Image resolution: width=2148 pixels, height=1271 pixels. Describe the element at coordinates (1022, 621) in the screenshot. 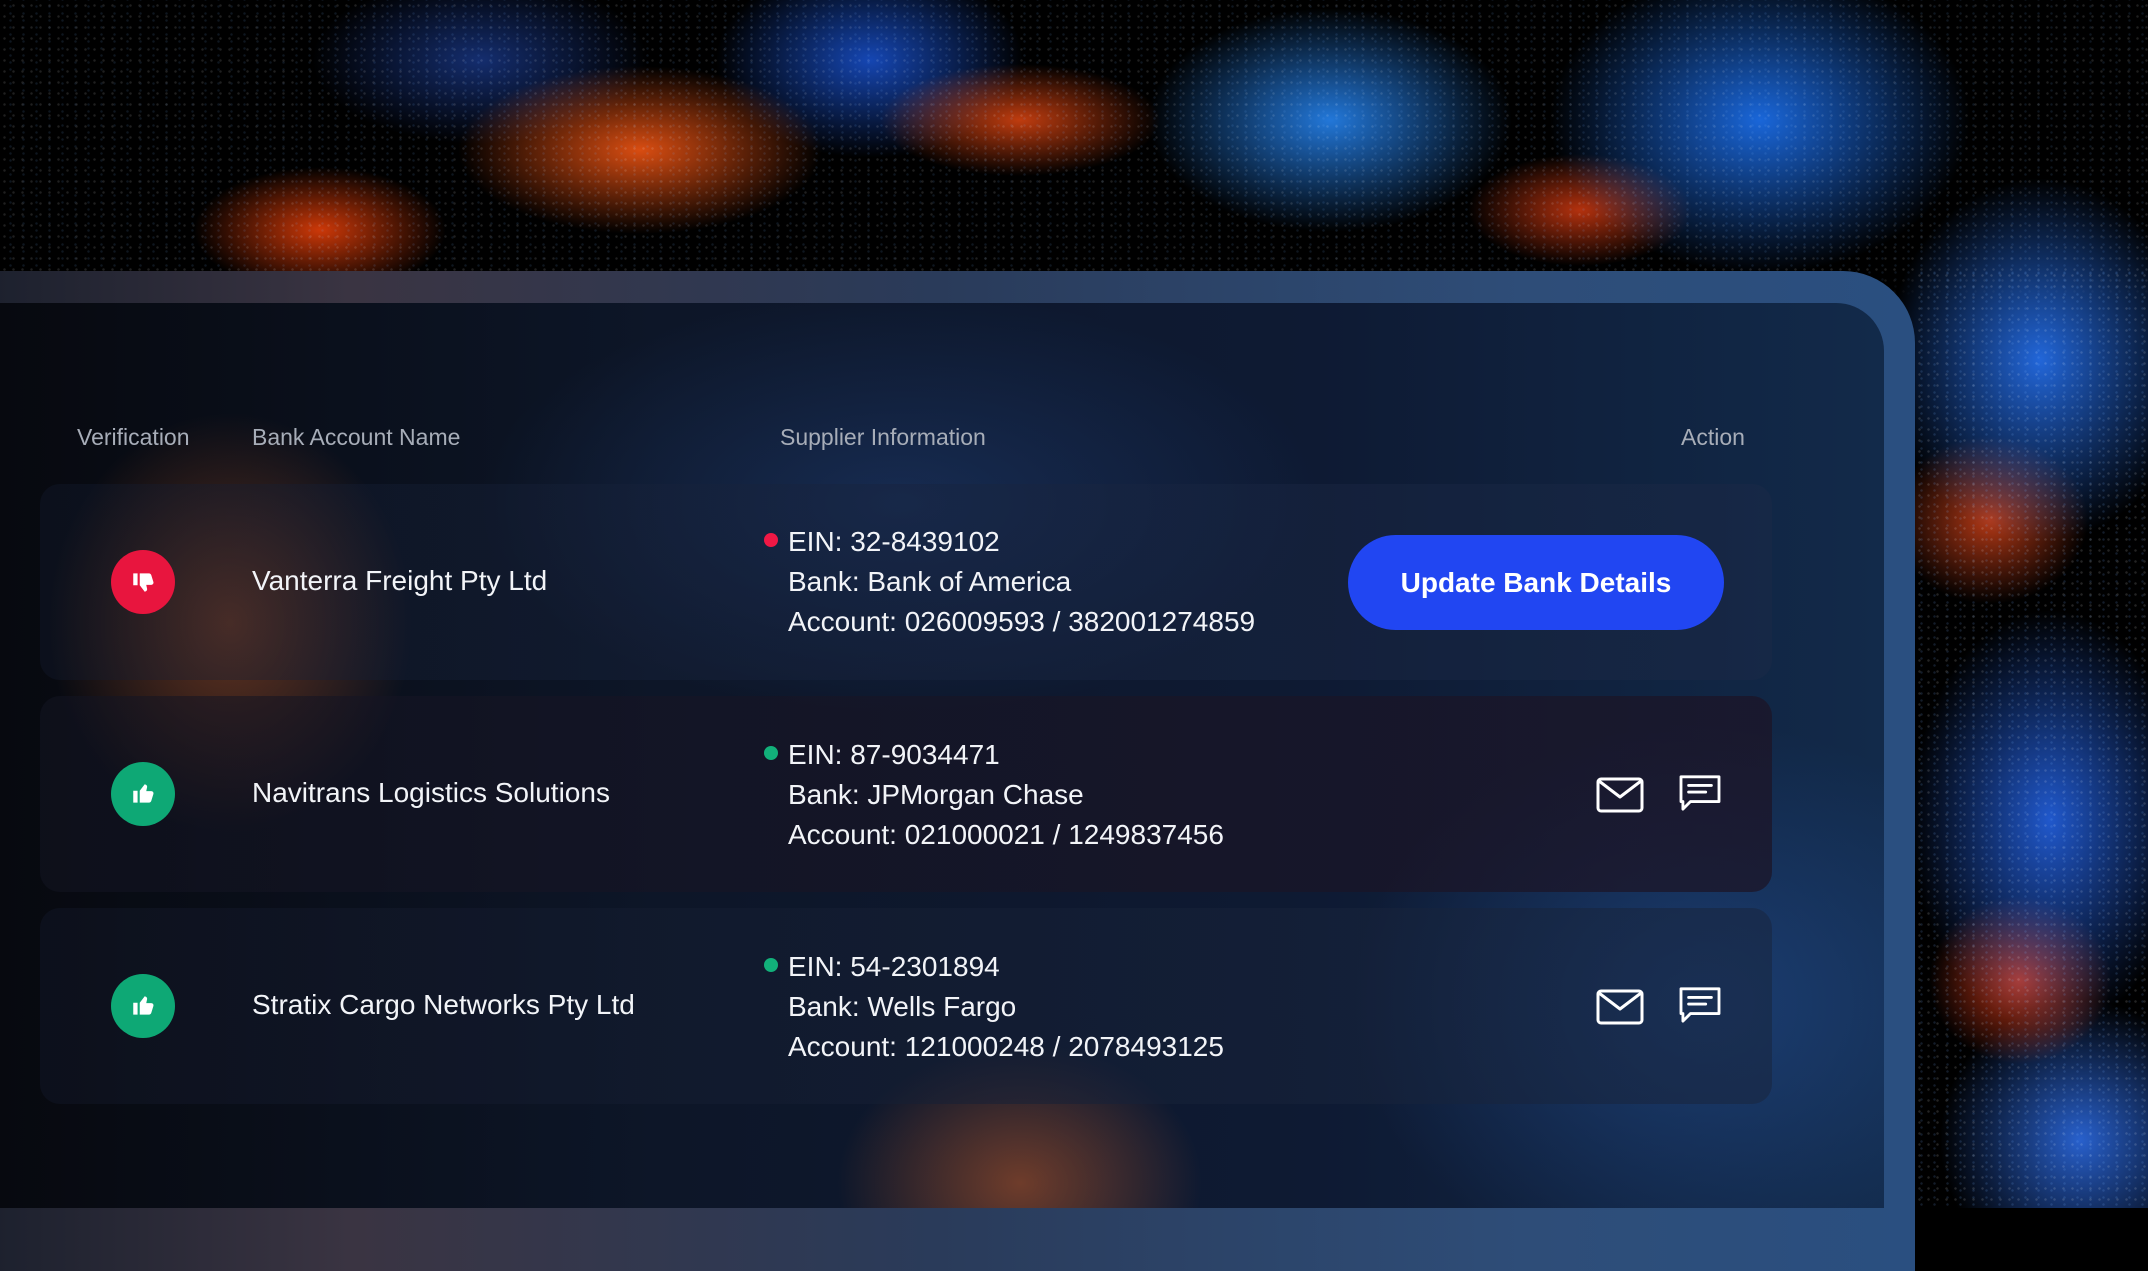

I see `supplier-account: Account: 026009593 / 382001274859` at that location.